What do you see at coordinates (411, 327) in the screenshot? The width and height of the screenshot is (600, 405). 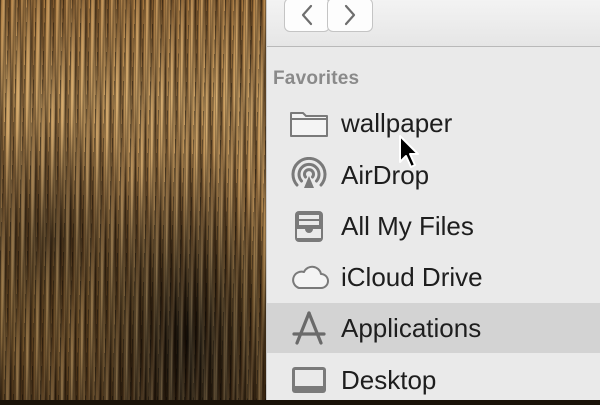 I see `sidebar-item-label: Applications` at bounding box center [411, 327].